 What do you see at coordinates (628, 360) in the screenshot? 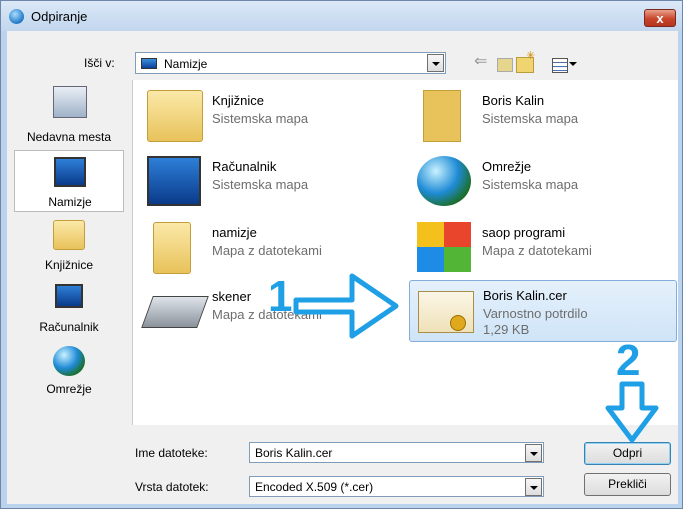
I see `annotation-step-2: 2` at bounding box center [628, 360].